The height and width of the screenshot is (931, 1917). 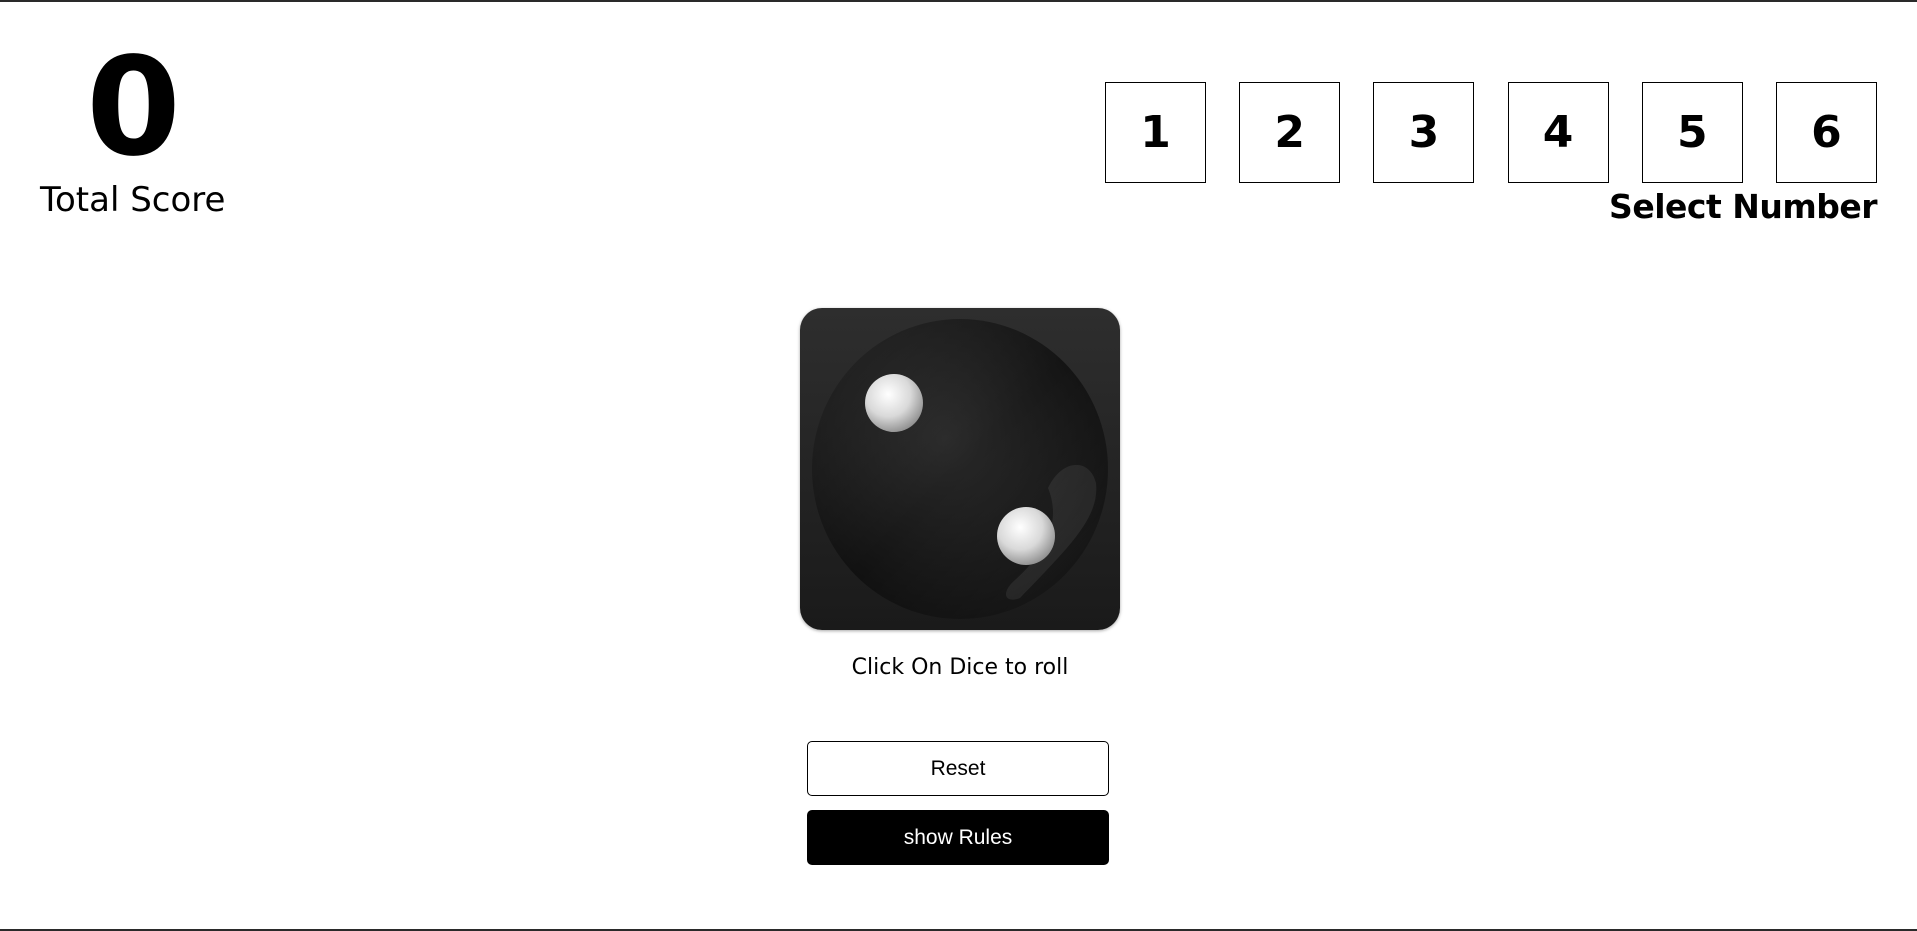 I want to click on number-option-4: 4, so click(x=1558, y=132).